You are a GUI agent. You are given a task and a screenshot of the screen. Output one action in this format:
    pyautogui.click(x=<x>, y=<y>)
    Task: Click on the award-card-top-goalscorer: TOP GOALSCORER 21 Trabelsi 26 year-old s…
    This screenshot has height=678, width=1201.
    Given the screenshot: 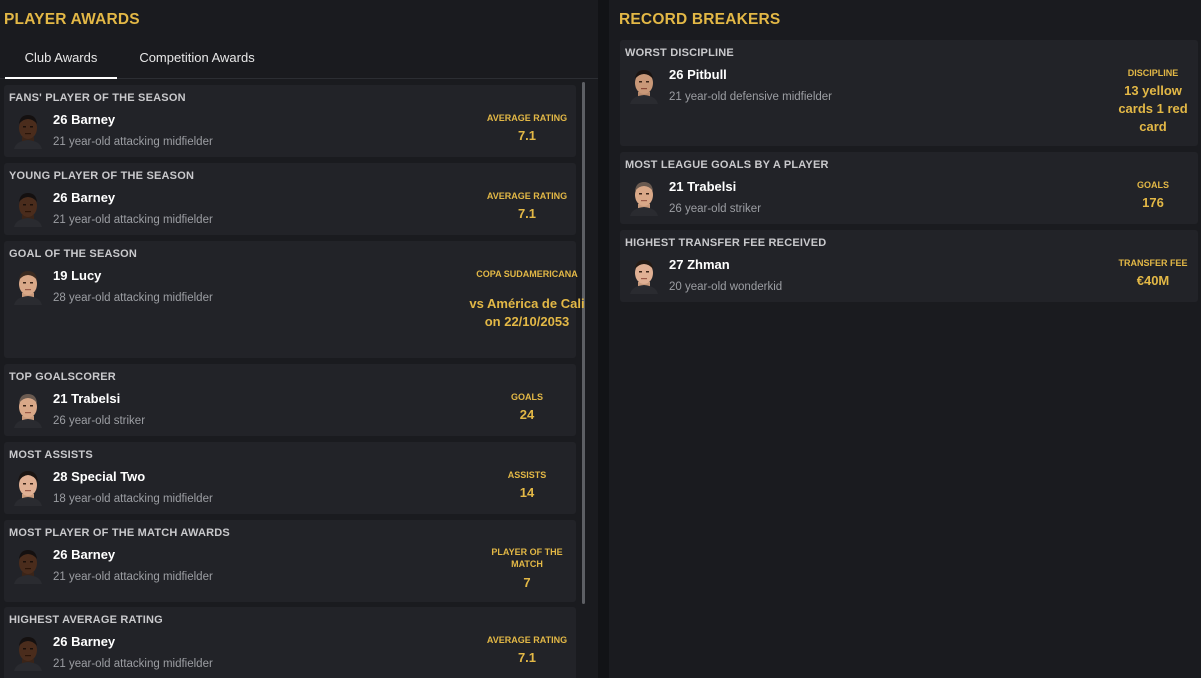 What is the action you would take?
    pyautogui.click(x=290, y=400)
    